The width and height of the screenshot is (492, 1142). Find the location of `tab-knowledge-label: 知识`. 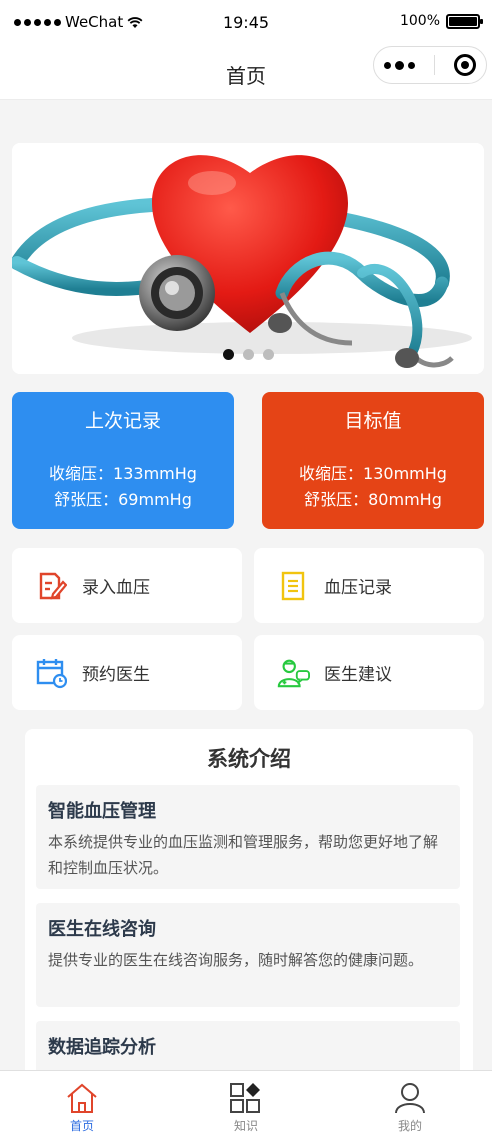

tab-knowledge-label: 知识 is located at coordinates (245, 1126).